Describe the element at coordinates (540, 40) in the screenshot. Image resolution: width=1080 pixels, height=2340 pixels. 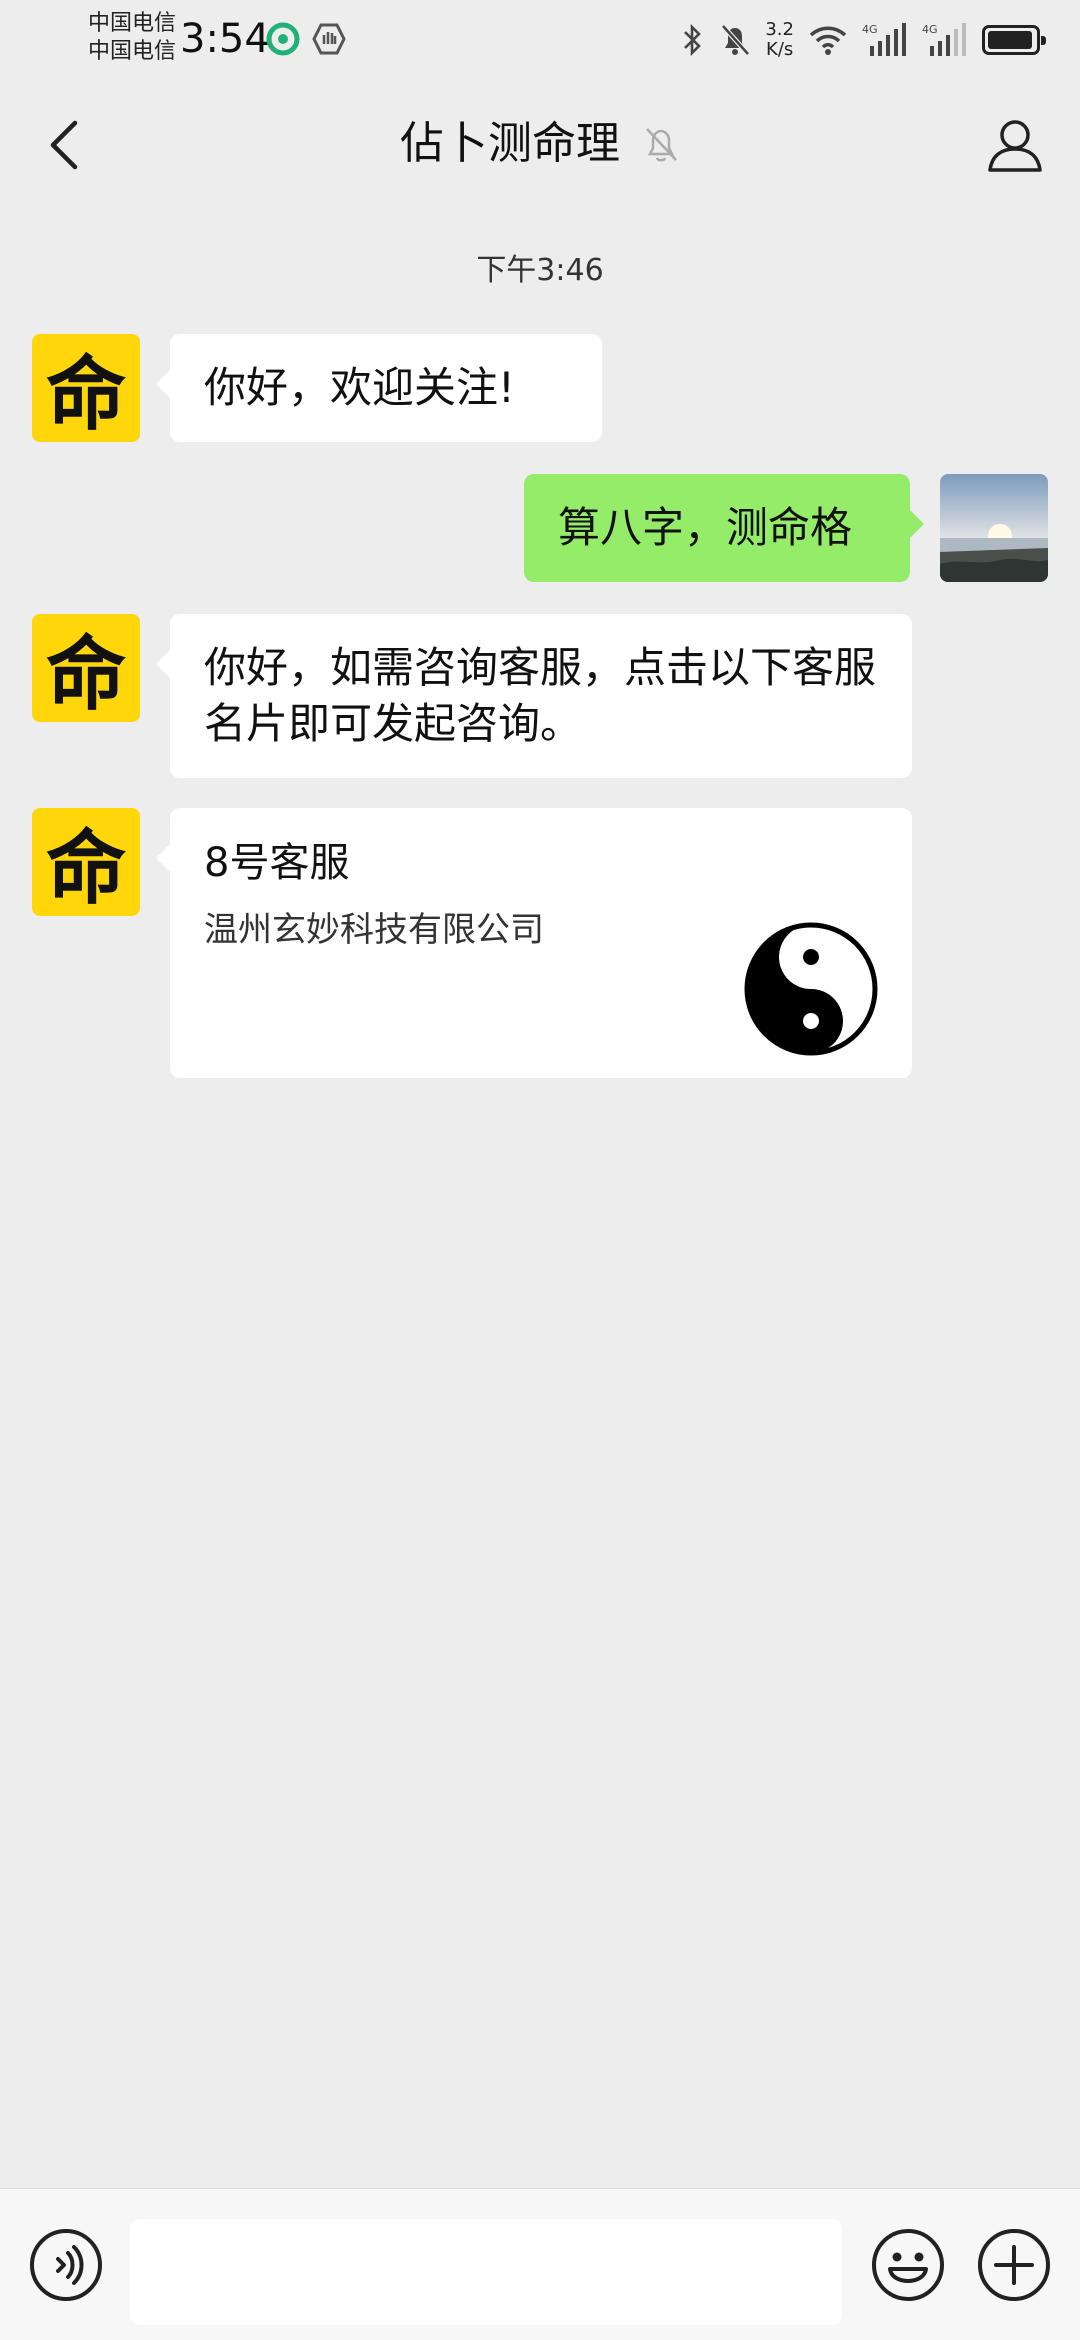
I see `status-bar: 中国电信 中国电信 3:54 3.2 K/s 4G 4G` at that location.